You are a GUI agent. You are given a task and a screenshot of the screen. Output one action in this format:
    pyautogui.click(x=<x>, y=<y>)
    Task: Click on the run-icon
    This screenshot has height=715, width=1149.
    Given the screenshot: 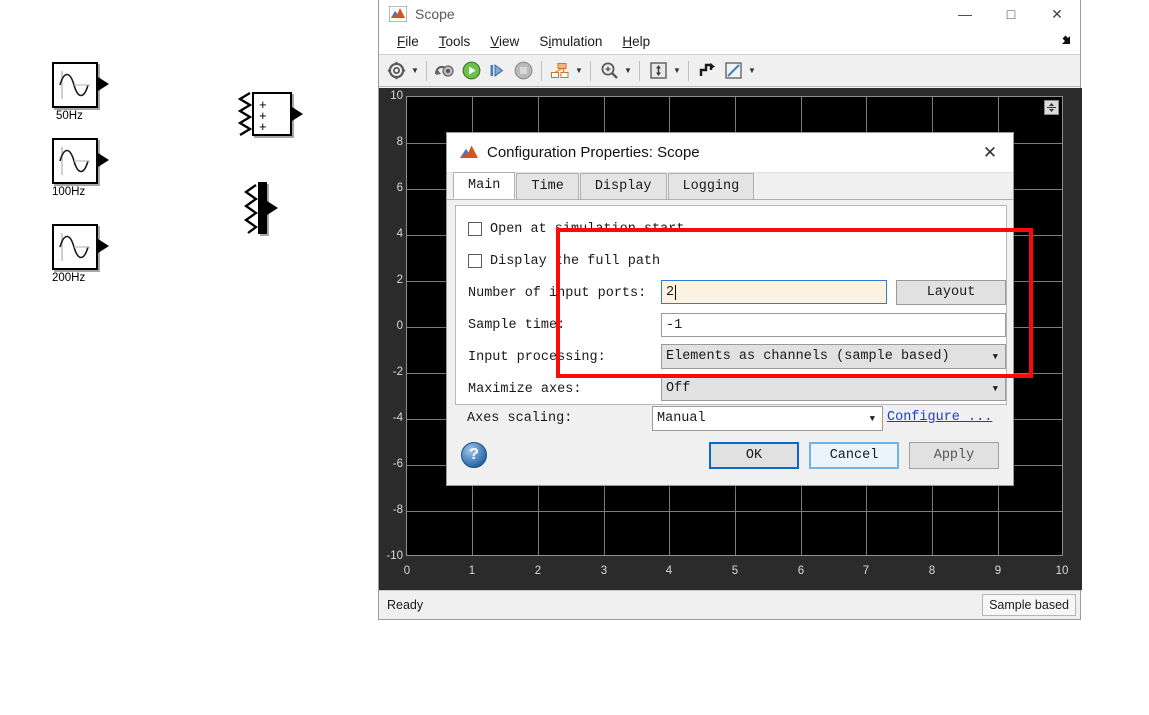 What is the action you would take?
    pyautogui.click(x=471, y=71)
    